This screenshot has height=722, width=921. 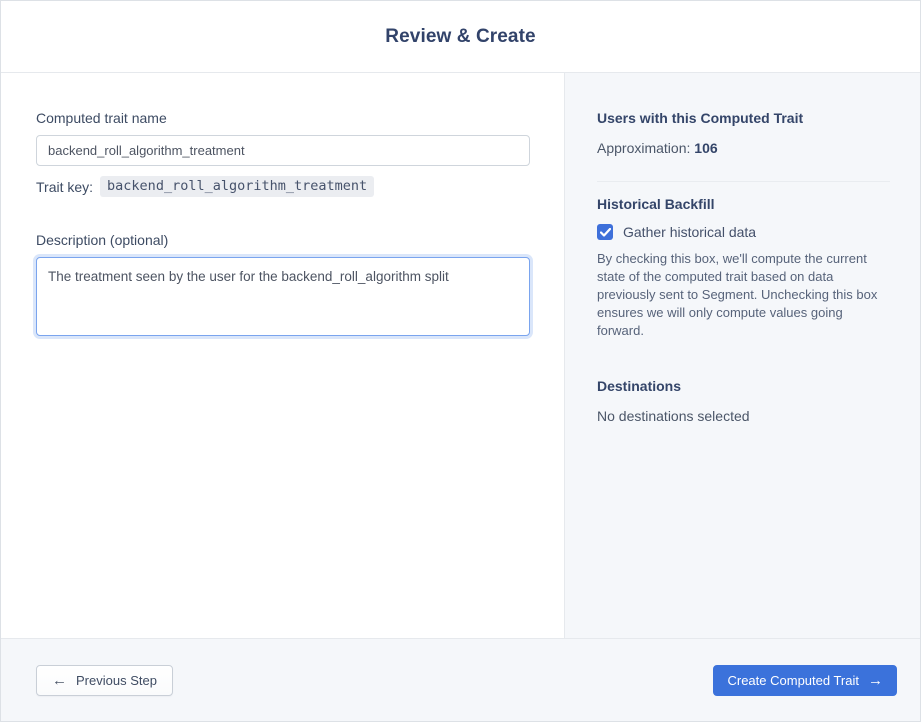 What do you see at coordinates (644, 148) in the screenshot?
I see `approximation-label: Approximation:` at bounding box center [644, 148].